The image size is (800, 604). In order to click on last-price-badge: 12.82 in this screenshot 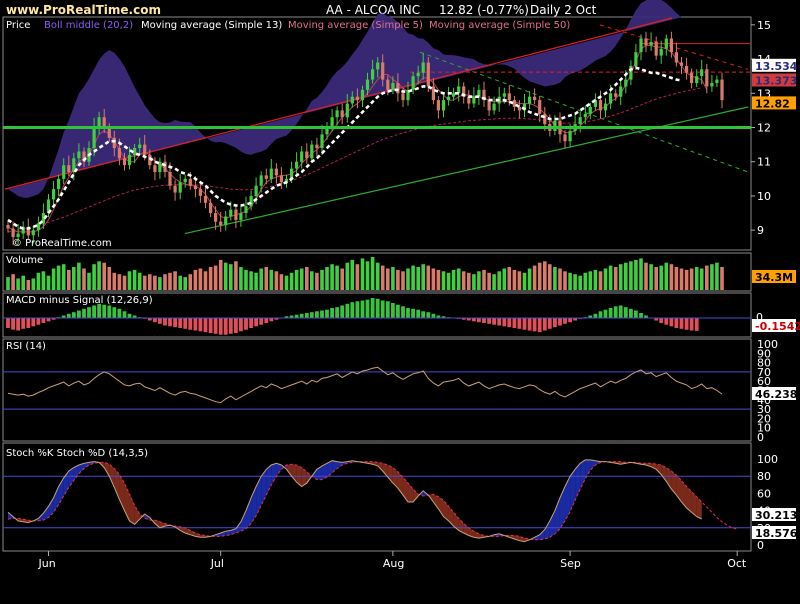, I will do `click(772, 103)`.